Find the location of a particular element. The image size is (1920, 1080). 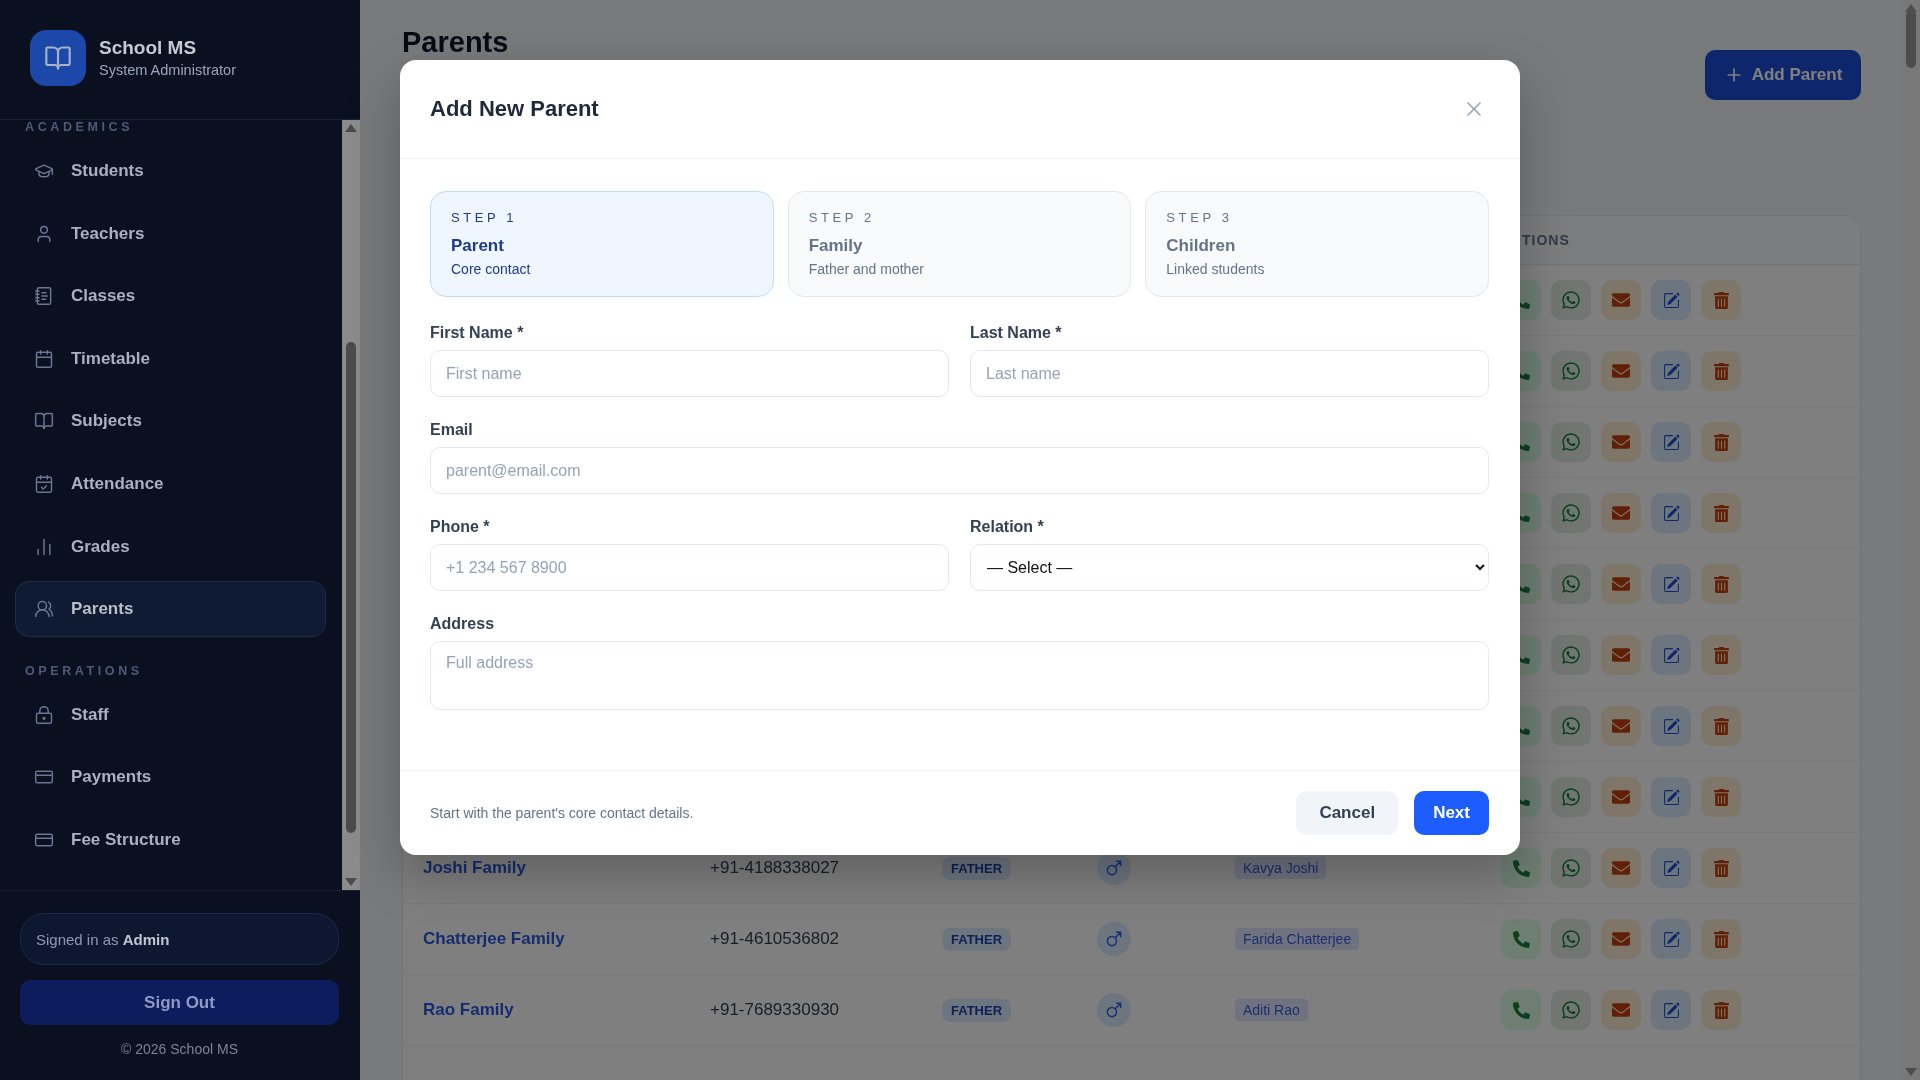

input-field: parent@email.com is located at coordinates (959, 470).